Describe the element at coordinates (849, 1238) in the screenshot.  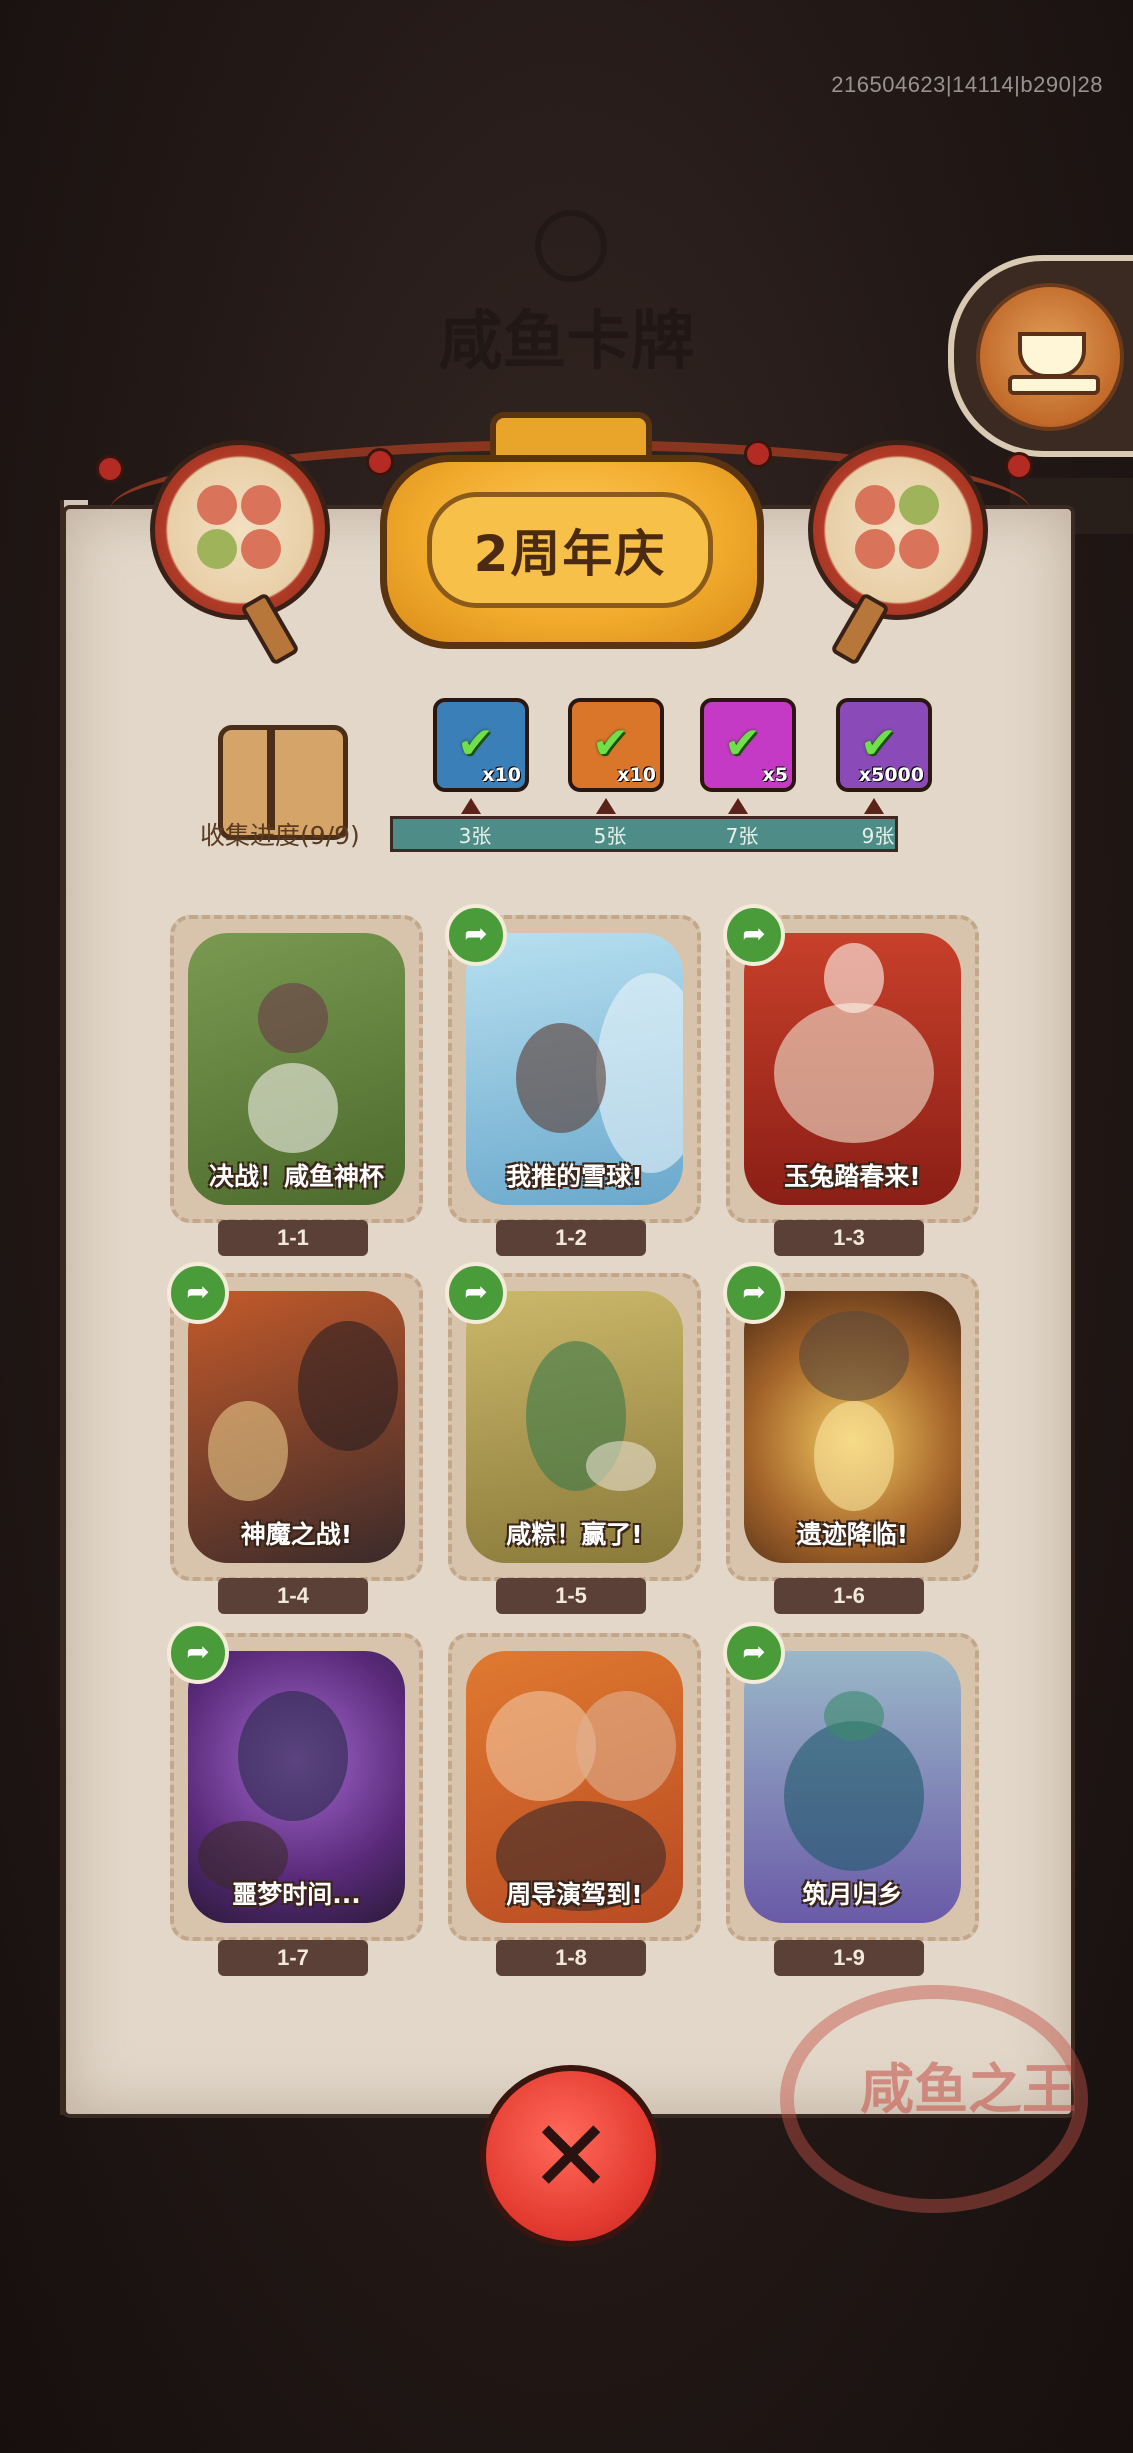
I see `card-id: 1-3` at that location.